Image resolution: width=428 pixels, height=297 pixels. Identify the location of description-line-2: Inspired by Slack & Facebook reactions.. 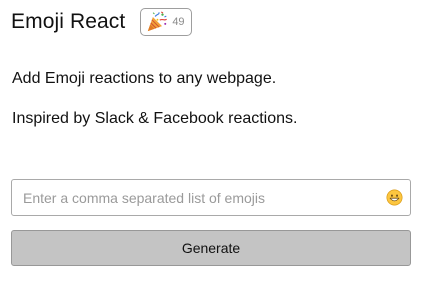
(155, 118).